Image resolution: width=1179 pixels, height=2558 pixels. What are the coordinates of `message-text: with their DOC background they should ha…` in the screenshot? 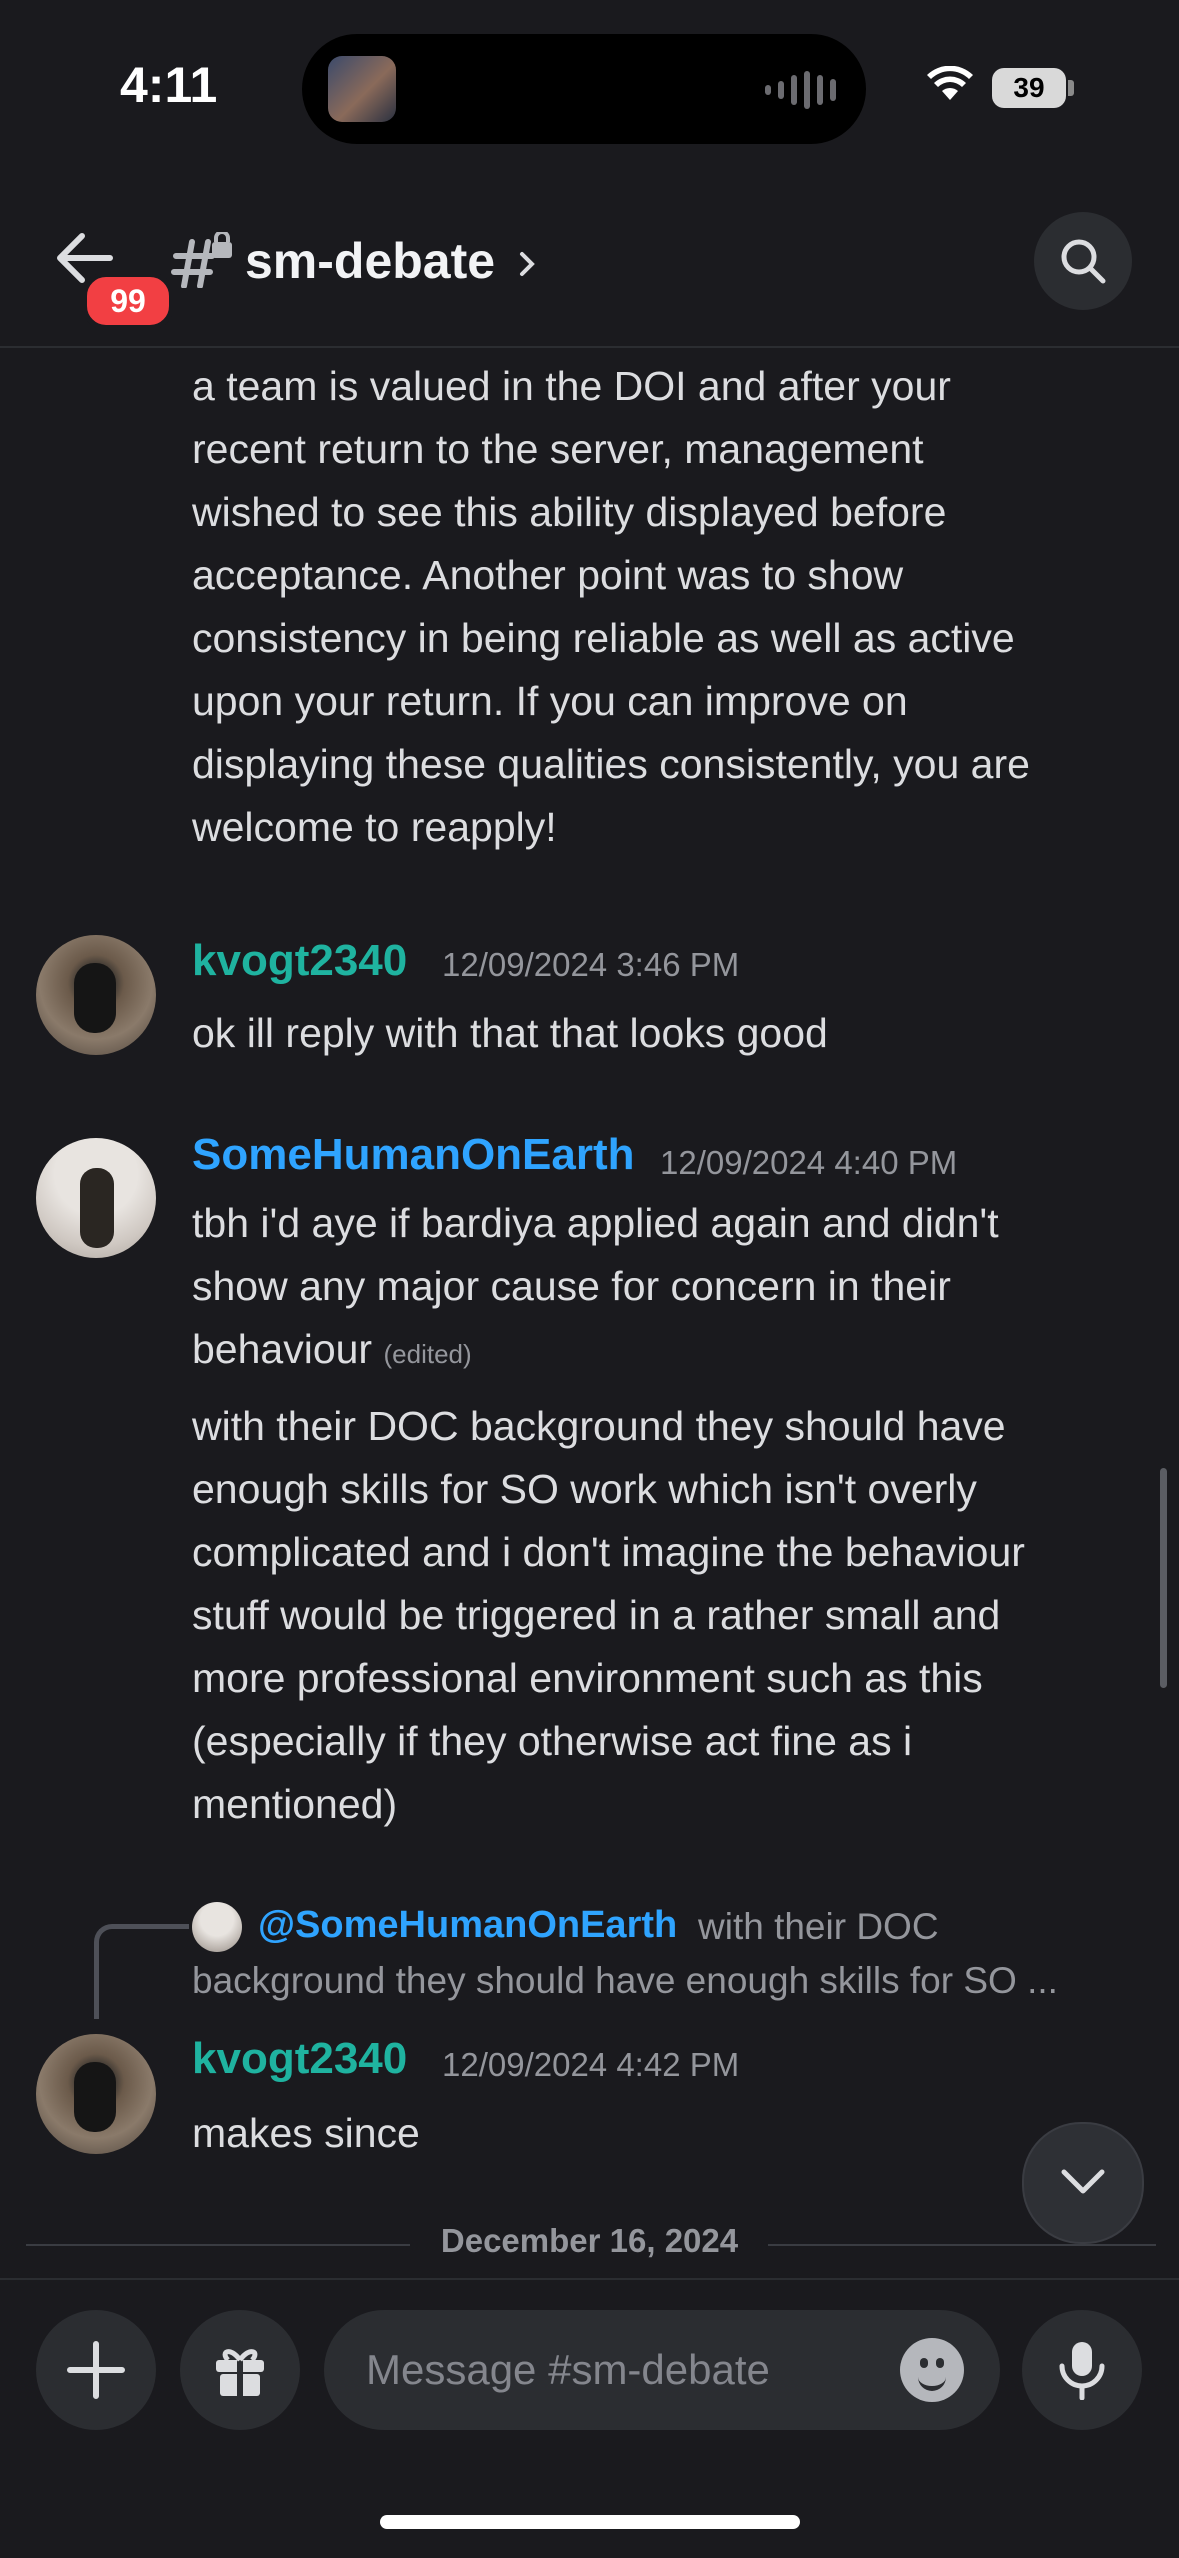 It's located at (672, 1615).